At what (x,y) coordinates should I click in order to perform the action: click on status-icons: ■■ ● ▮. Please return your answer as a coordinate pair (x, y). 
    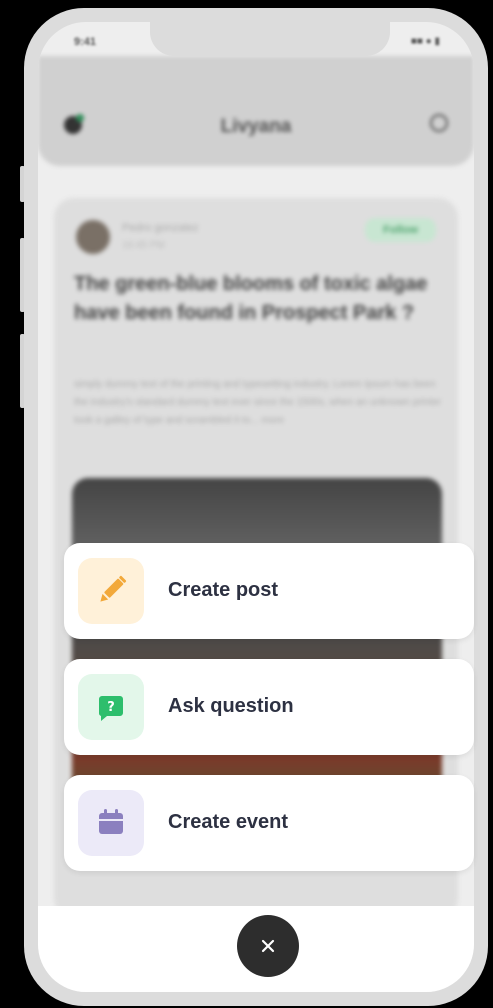
    Looking at the image, I should click on (425, 41).